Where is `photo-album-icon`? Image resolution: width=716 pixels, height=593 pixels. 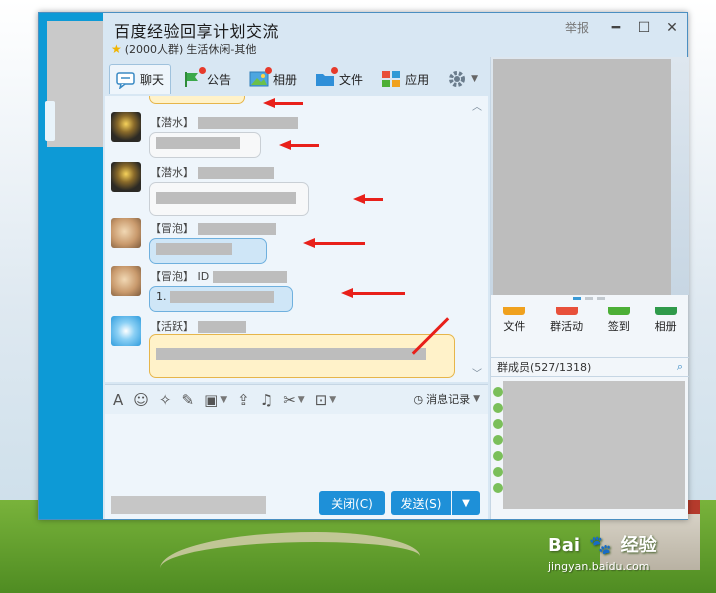
photo-album-icon is located at coordinates (665, 311).